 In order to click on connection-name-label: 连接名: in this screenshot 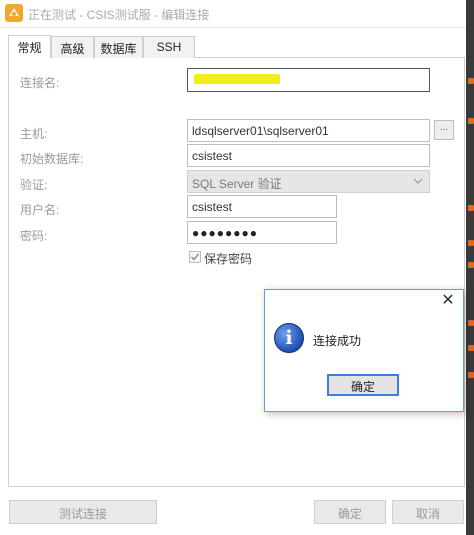, I will do `click(40, 83)`.